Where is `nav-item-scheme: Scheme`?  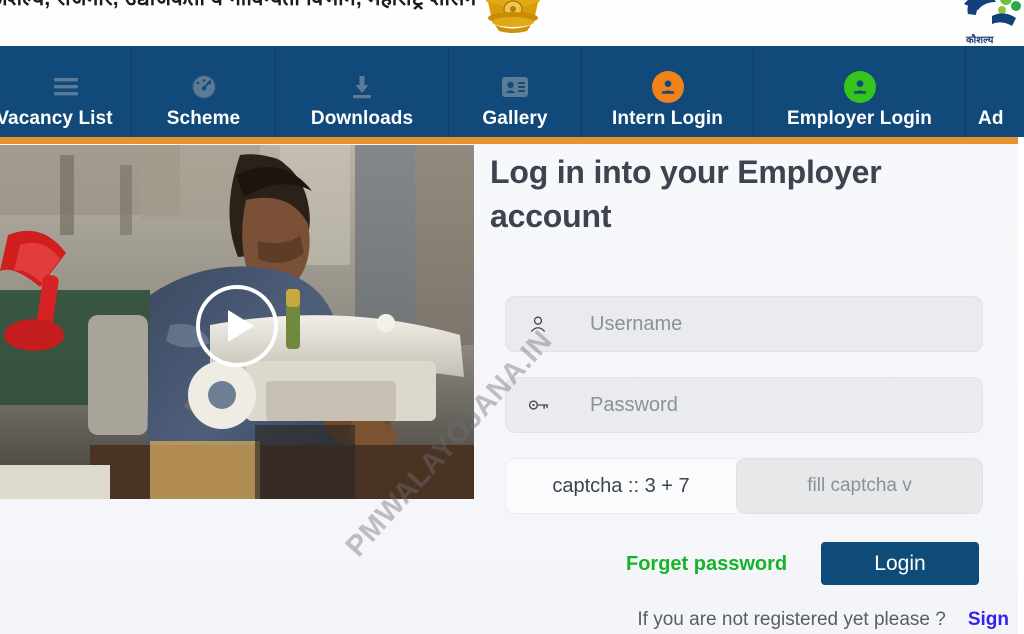 nav-item-scheme: Scheme is located at coordinates (204, 91).